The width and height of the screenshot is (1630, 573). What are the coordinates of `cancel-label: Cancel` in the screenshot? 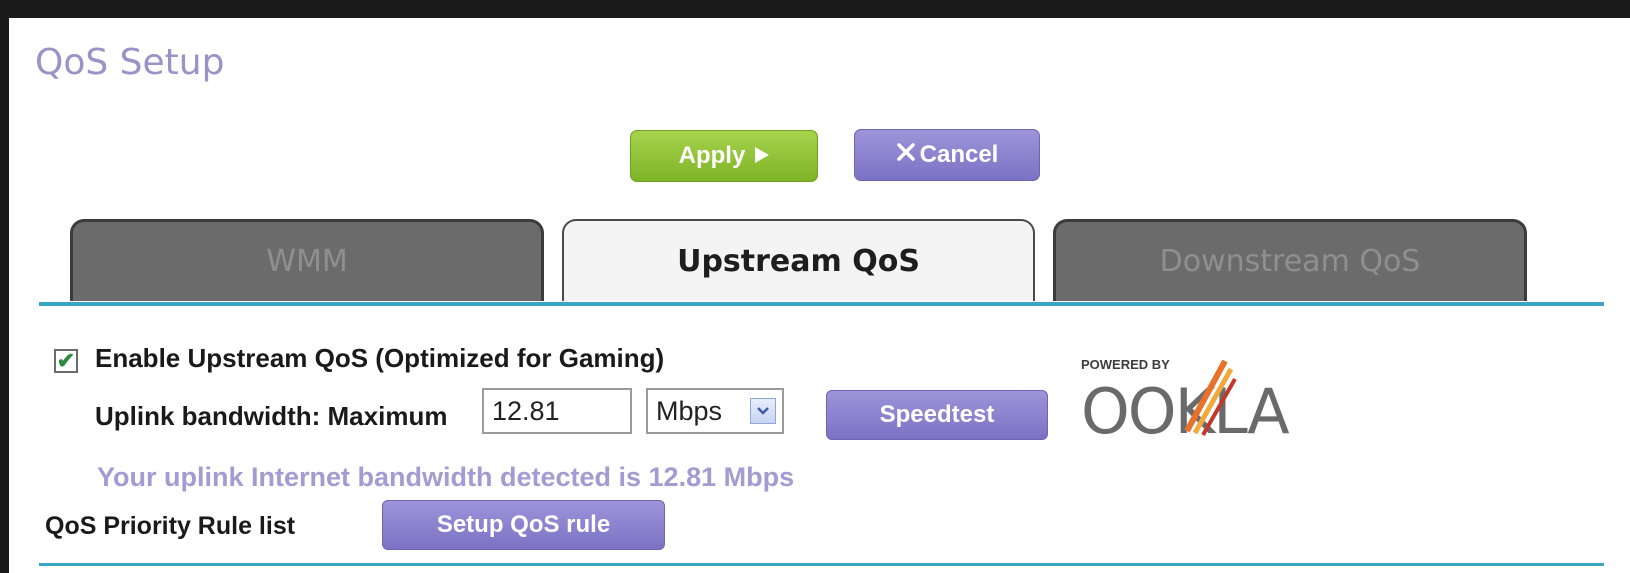 It's located at (959, 154).